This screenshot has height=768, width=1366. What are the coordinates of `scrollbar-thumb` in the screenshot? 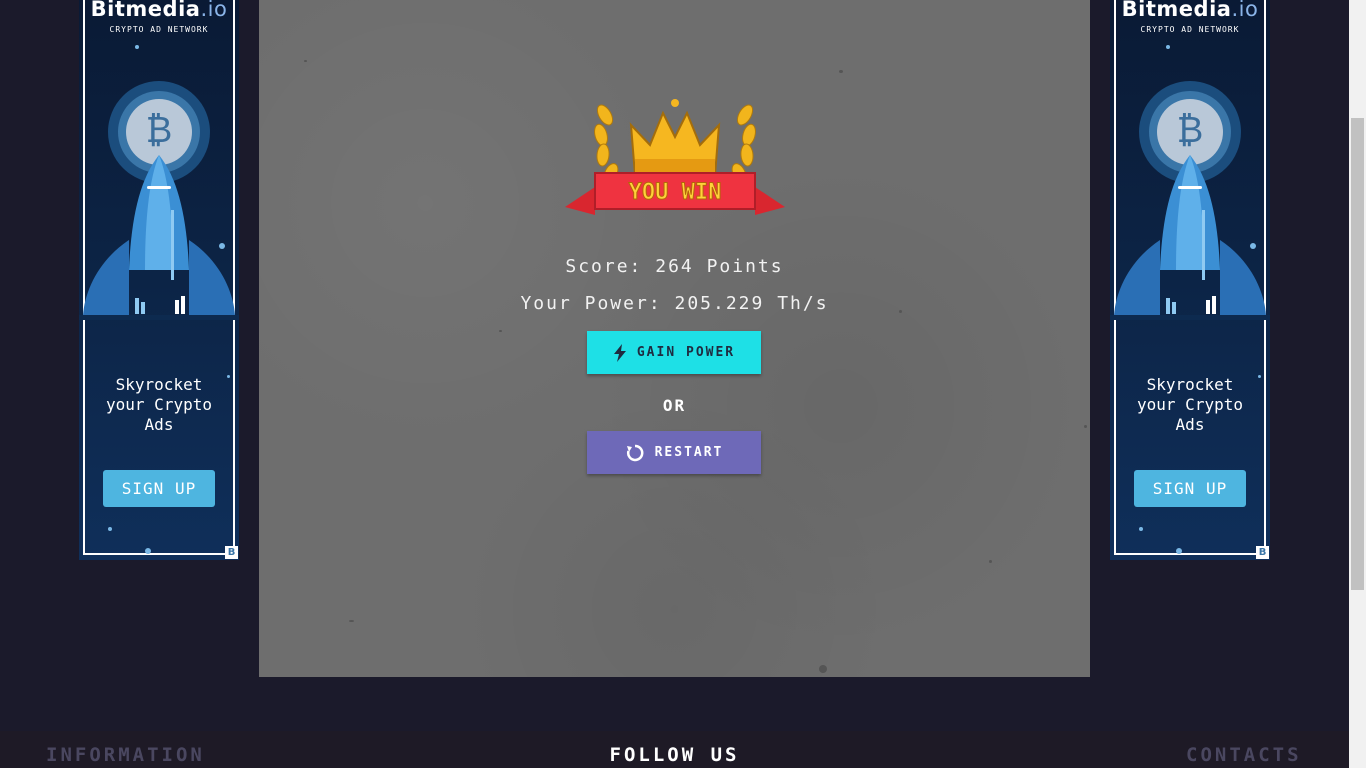 It's located at (1357, 354).